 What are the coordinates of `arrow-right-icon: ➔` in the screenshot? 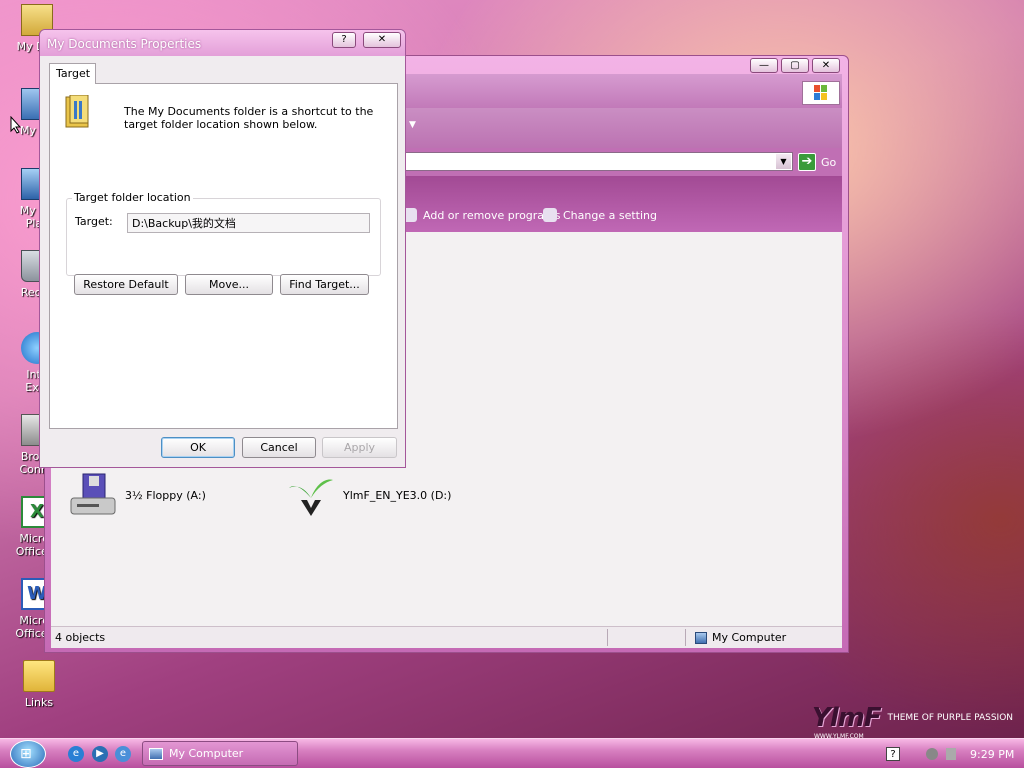 It's located at (807, 162).